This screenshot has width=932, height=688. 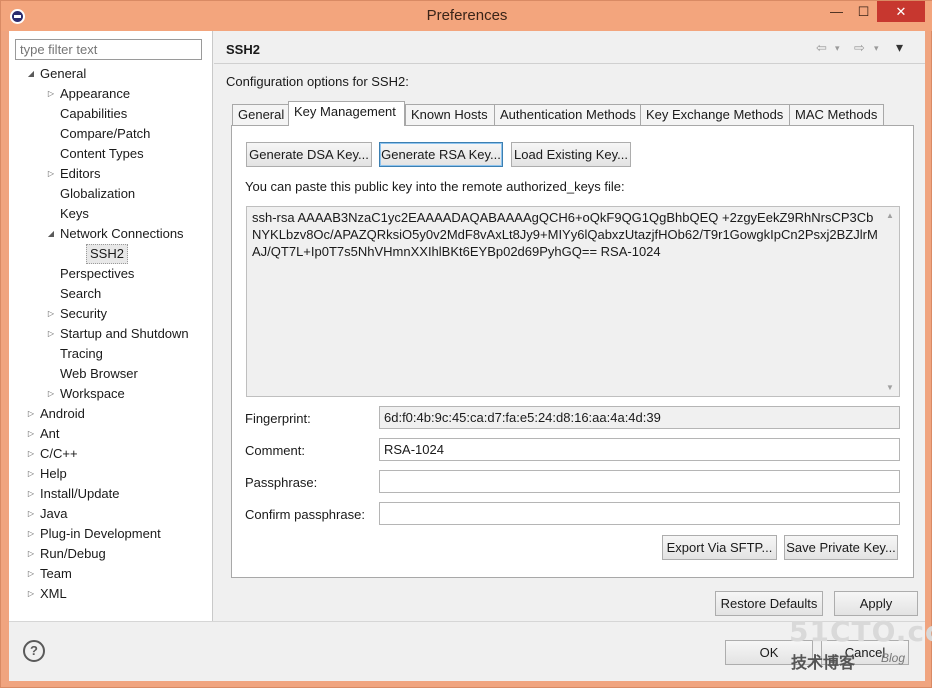 What do you see at coordinates (54, 513) in the screenshot?
I see `tree-item-label: Java` at bounding box center [54, 513].